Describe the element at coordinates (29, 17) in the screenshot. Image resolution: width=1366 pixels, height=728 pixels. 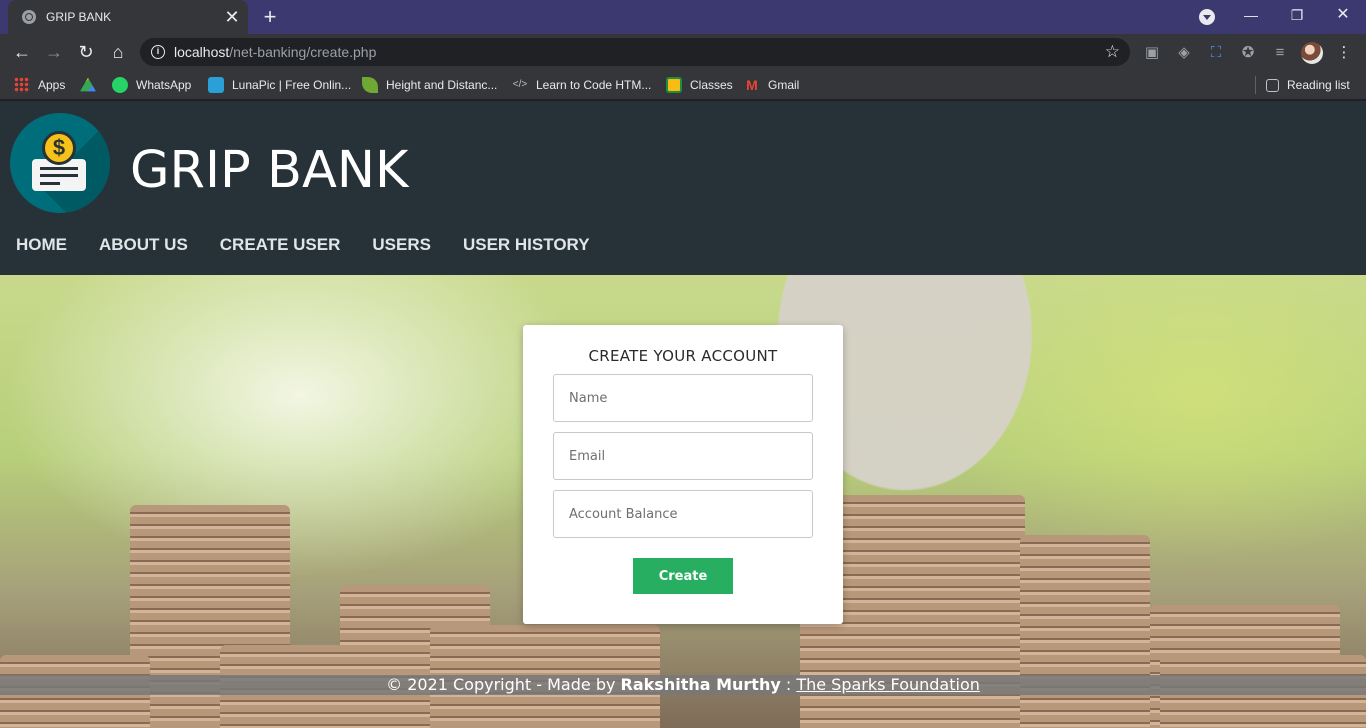
I see `globe-icon` at that location.